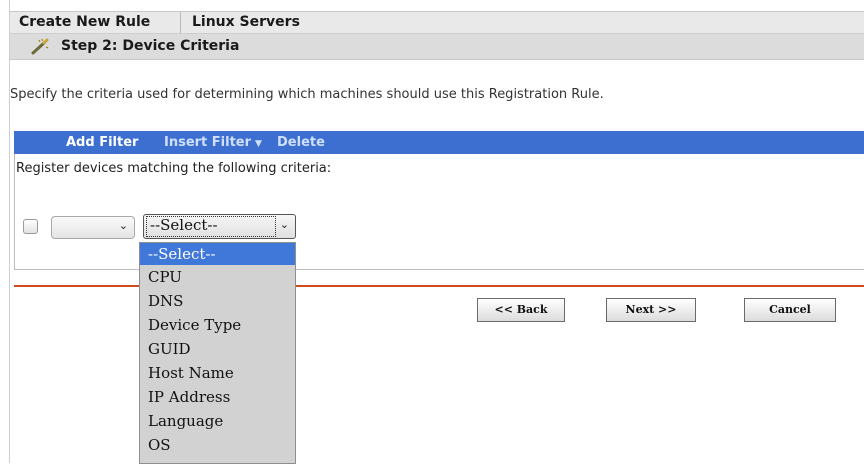 This screenshot has width=864, height=464. I want to click on dropdown-option: --Select--, so click(217, 254).